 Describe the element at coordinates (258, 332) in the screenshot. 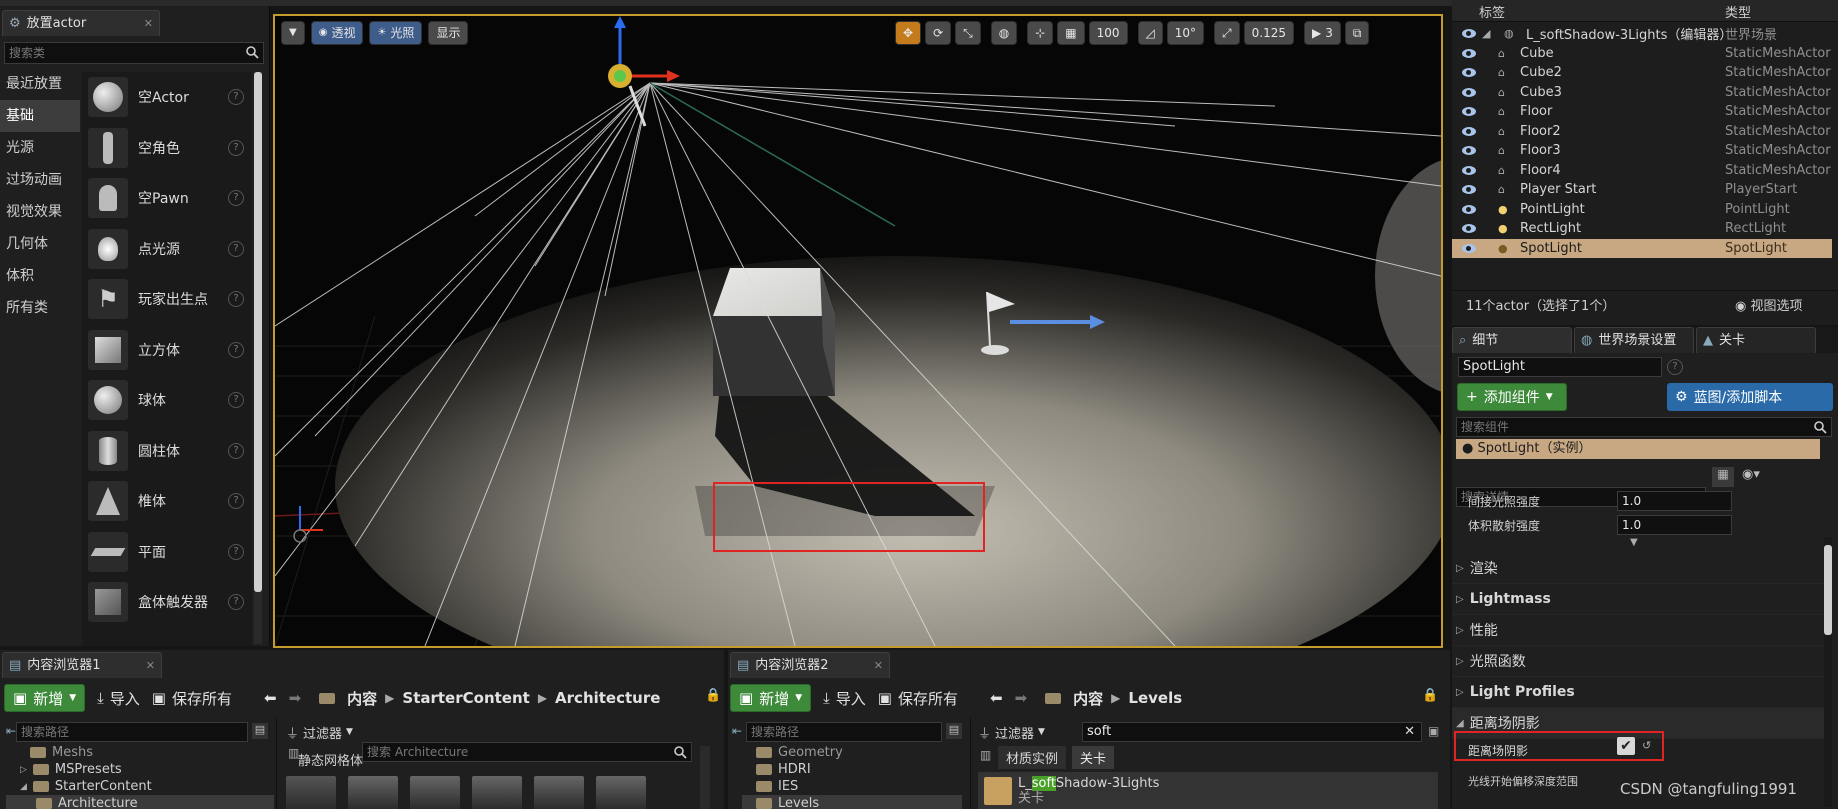

I see `place-scrollbar-thumb` at that location.